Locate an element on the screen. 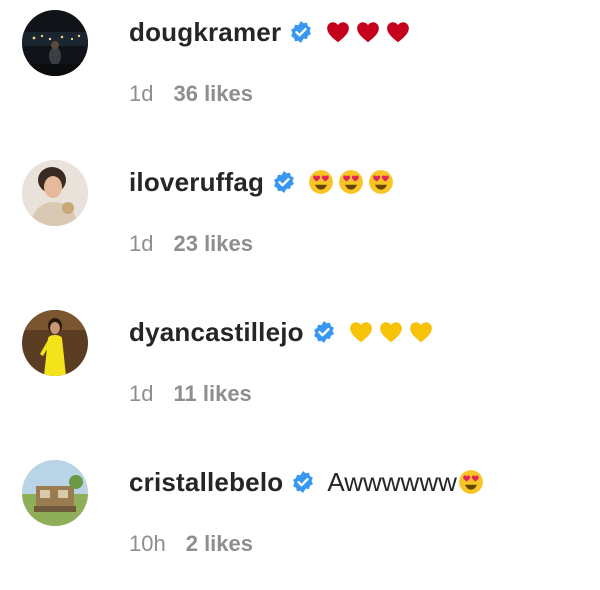 The height and width of the screenshot is (590, 600). likes-count-link: 36 likes is located at coordinates (213, 94).